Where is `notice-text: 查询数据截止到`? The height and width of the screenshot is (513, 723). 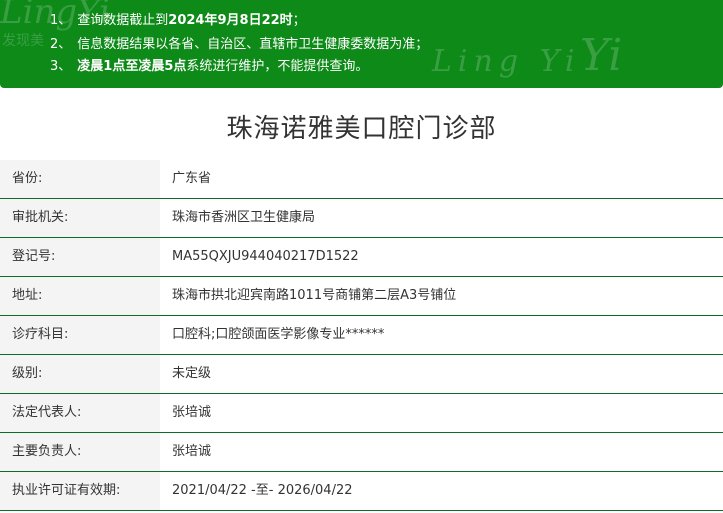
notice-text: 查询数据截止到 is located at coordinates (123, 20).